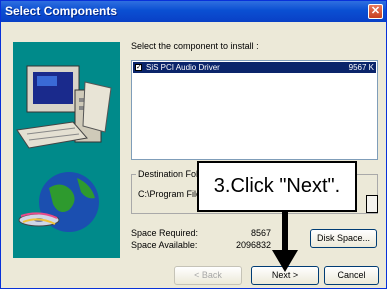 The width and height of the screenshot is (387, 289). I want to click on title-bar: Select Components ✕, so click(193, 11).